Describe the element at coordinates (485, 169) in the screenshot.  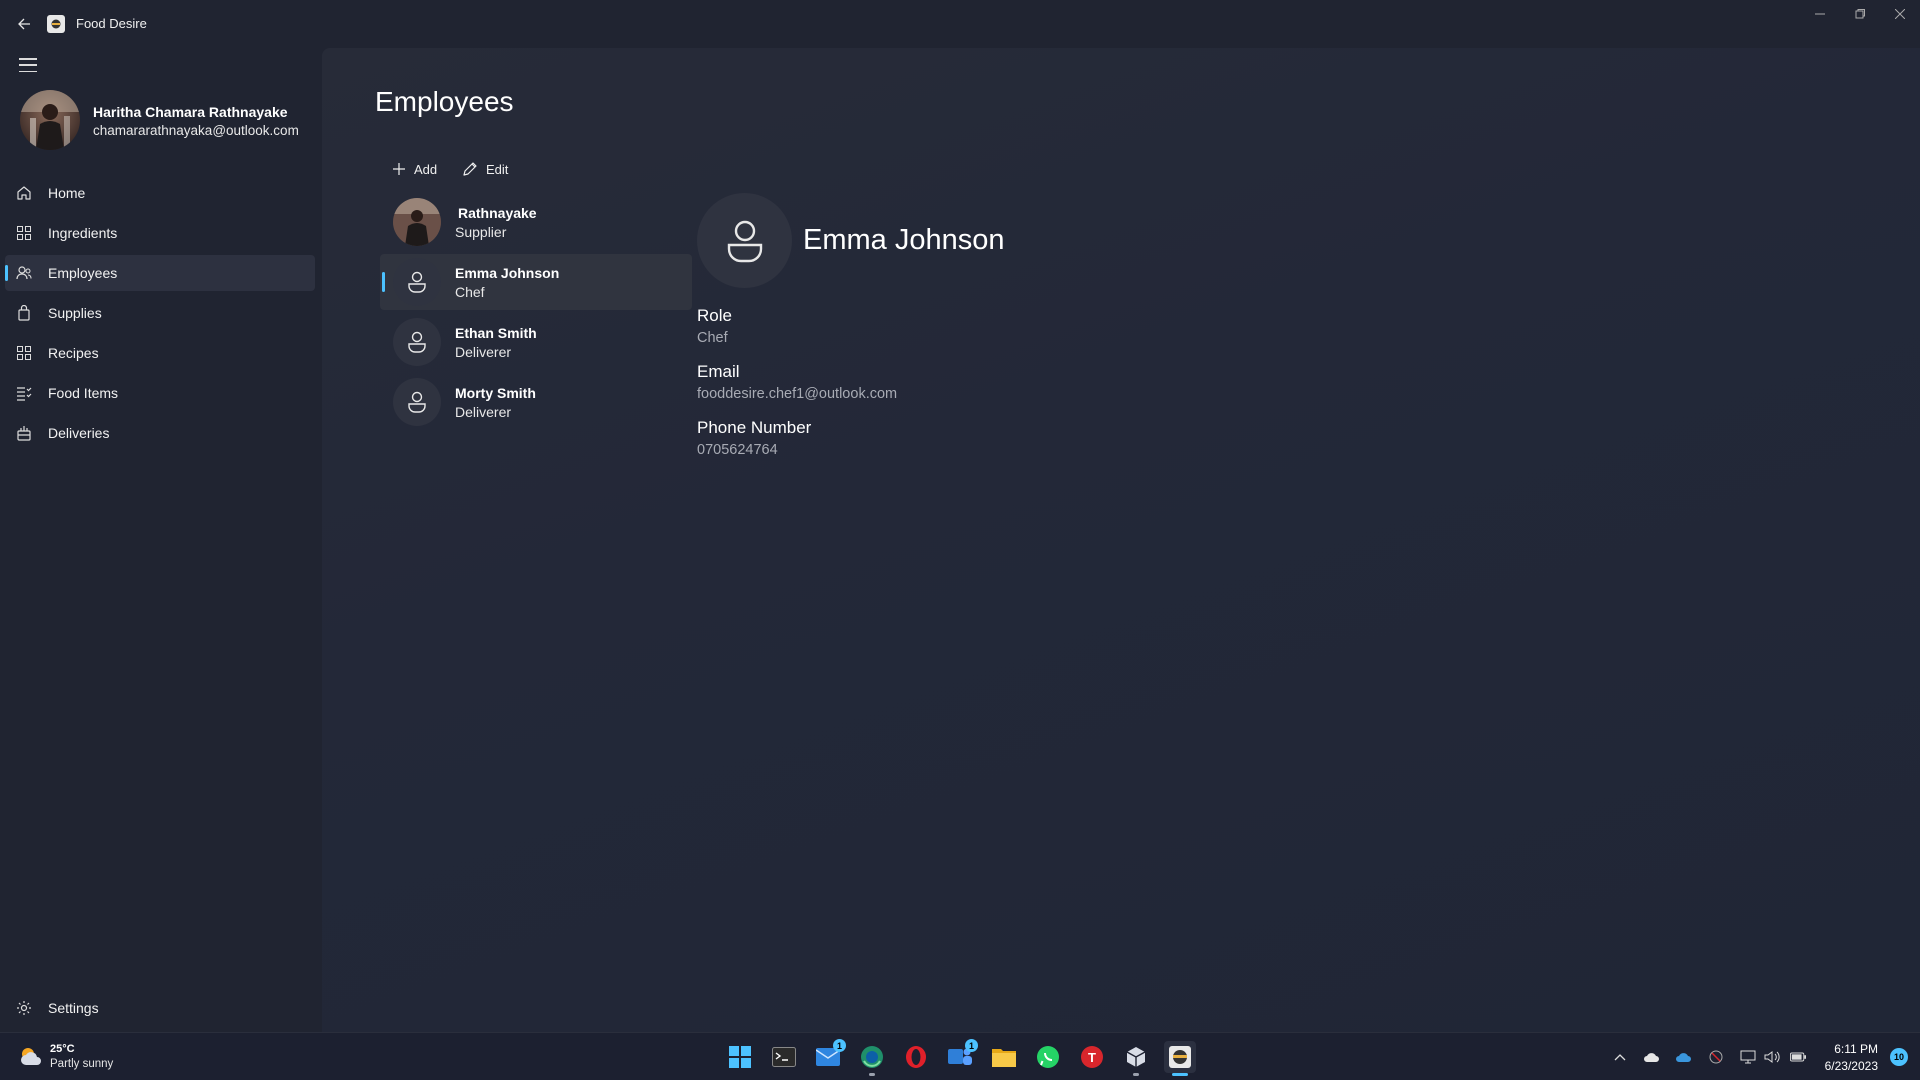
I see `edit-button: Edit` at that location.